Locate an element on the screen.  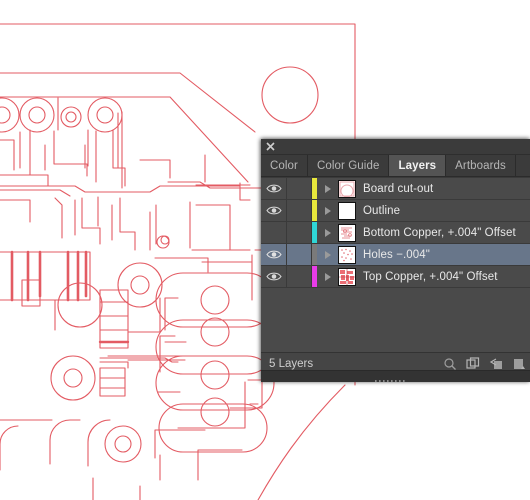
layer-name: Top Copper, +.004" Offset is located at coordinates (430, 276).